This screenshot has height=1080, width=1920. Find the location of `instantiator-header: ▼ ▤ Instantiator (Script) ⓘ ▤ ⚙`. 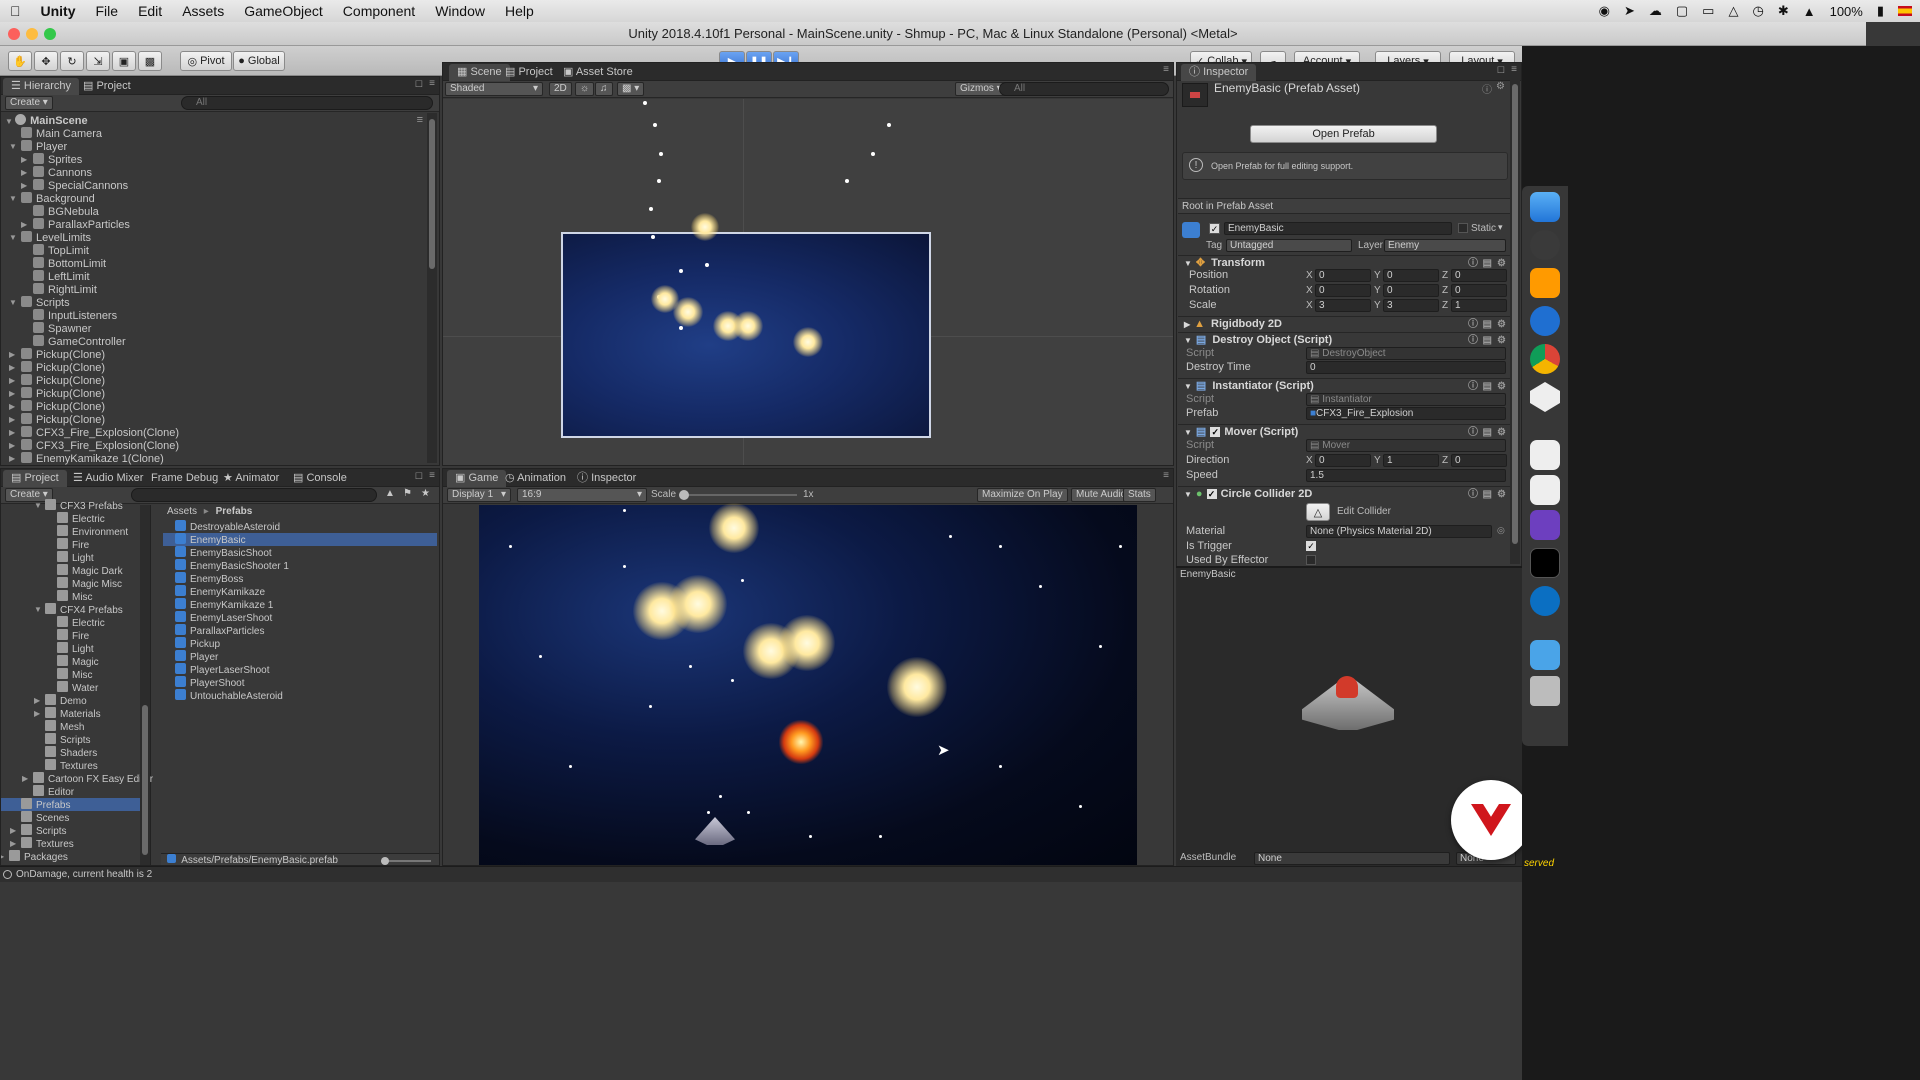

instantiator-header: ▼ ▤ Instantiator (Script) ⓘ ▤ ⚙ is located at coordinates (1344, 386).